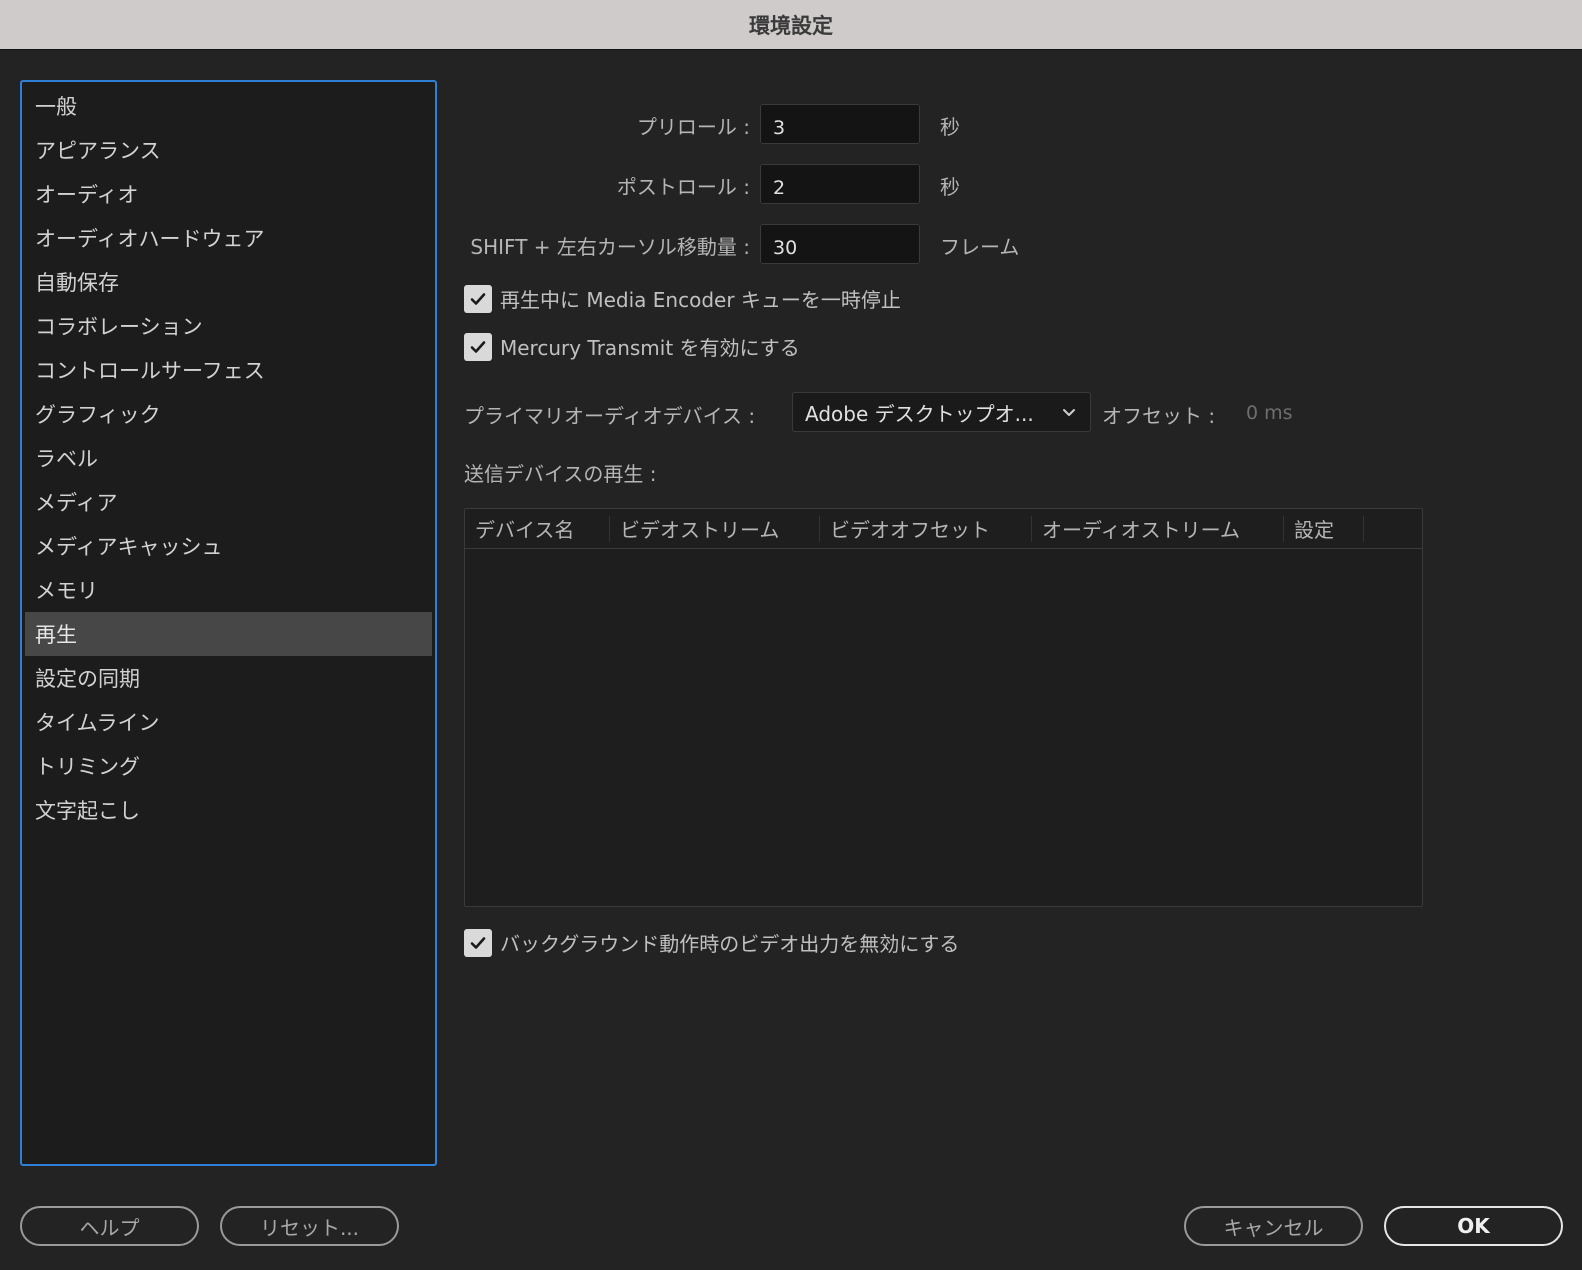  I want to click on transmit-devices-label: 送信デバイスの再生 :, so click(560, 474).